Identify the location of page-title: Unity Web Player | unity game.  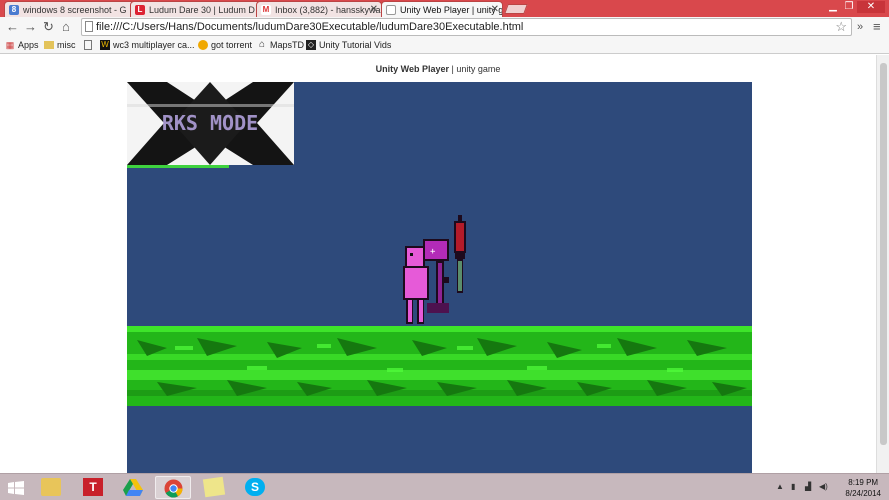
(438, 69).